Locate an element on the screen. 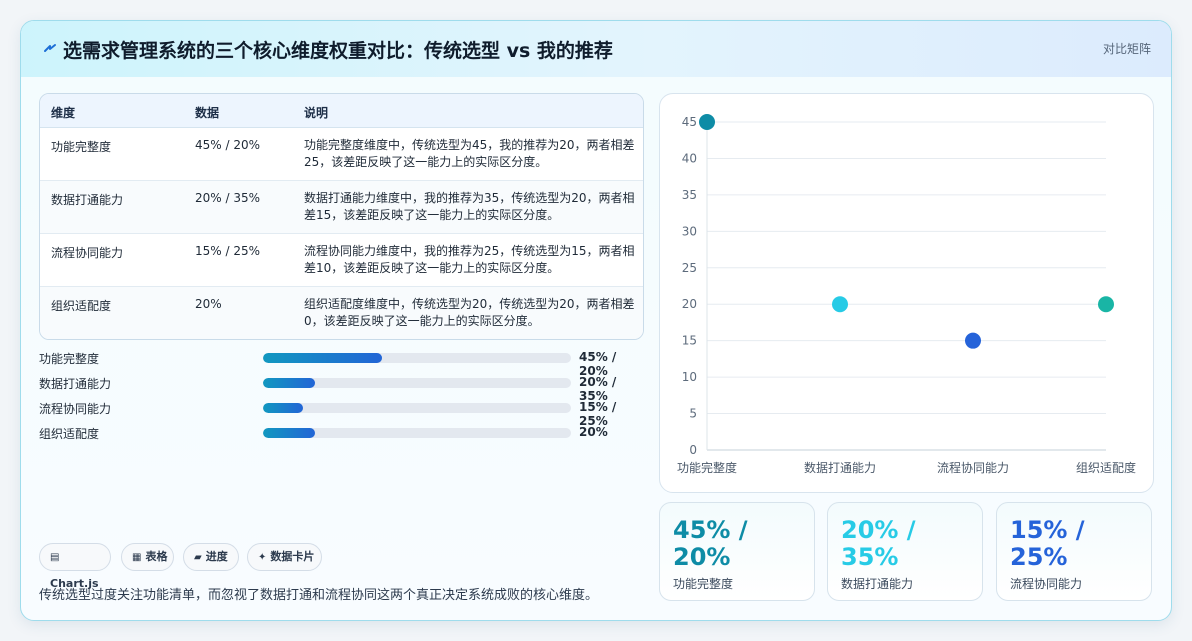  chip-label: 表格 is located at coordinates (156, 556).